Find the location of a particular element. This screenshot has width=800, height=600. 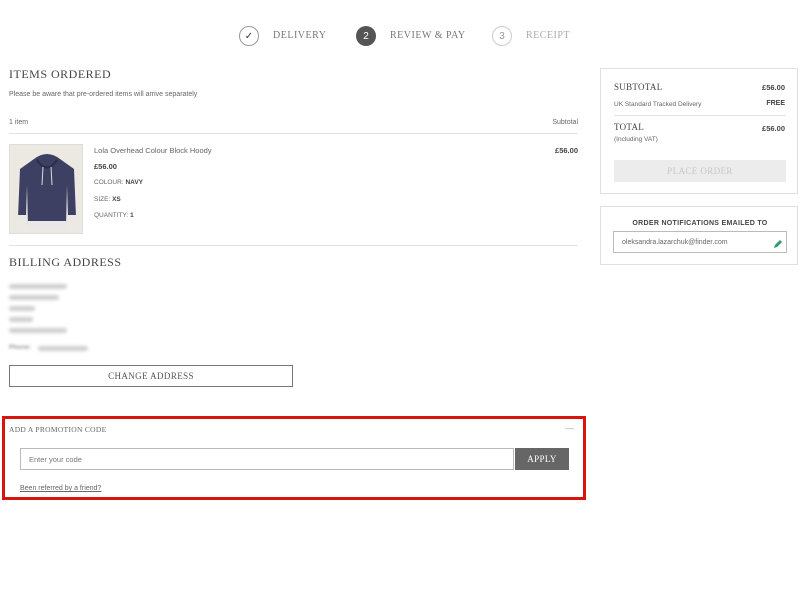

step-delivery-circle: ✓ is located at coordinates (249, 36).